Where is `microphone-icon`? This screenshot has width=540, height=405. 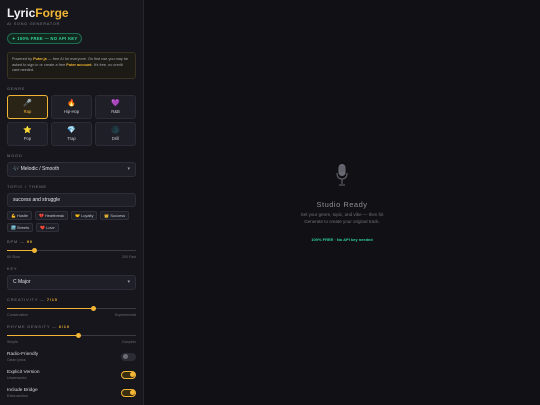
microphone-icon is located at coordinates (342, 175).